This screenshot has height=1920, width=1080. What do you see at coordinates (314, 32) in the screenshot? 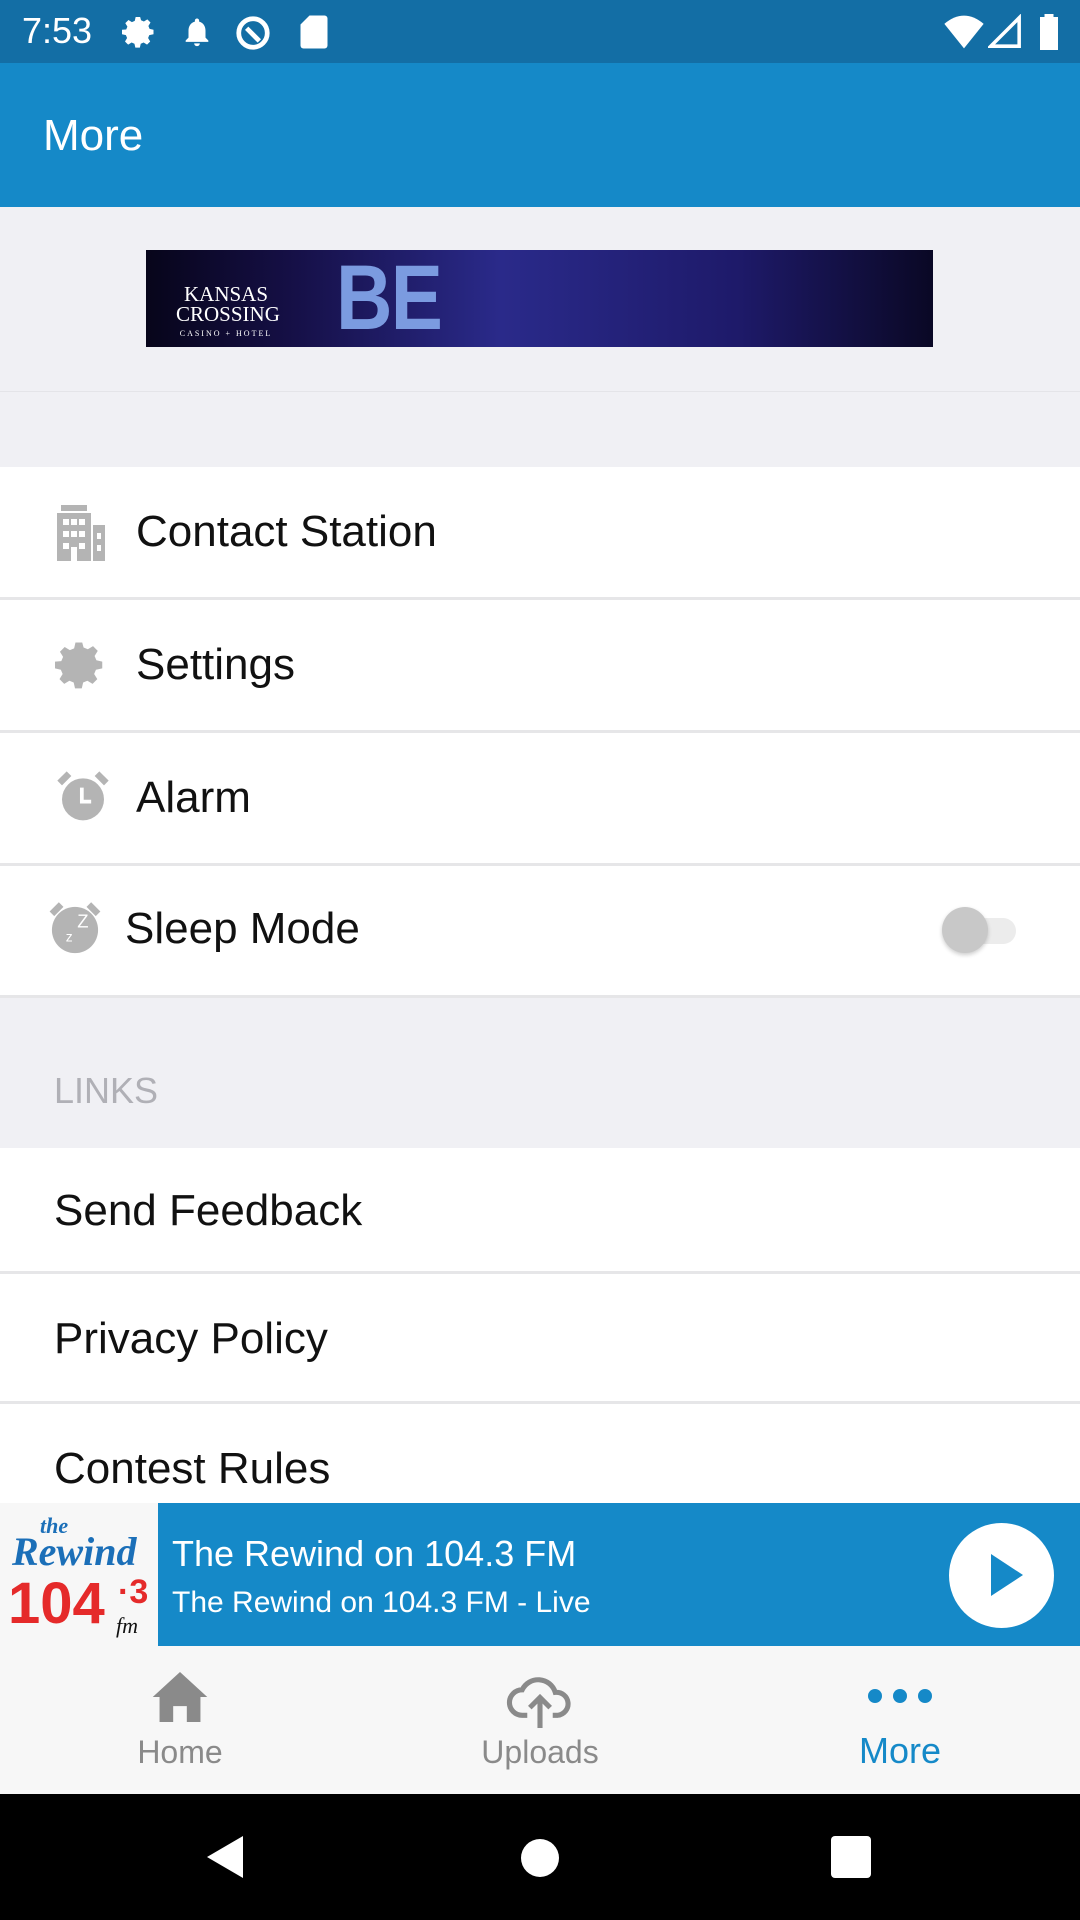
I see `sd-card-icon` at bounding box center [314, 32].